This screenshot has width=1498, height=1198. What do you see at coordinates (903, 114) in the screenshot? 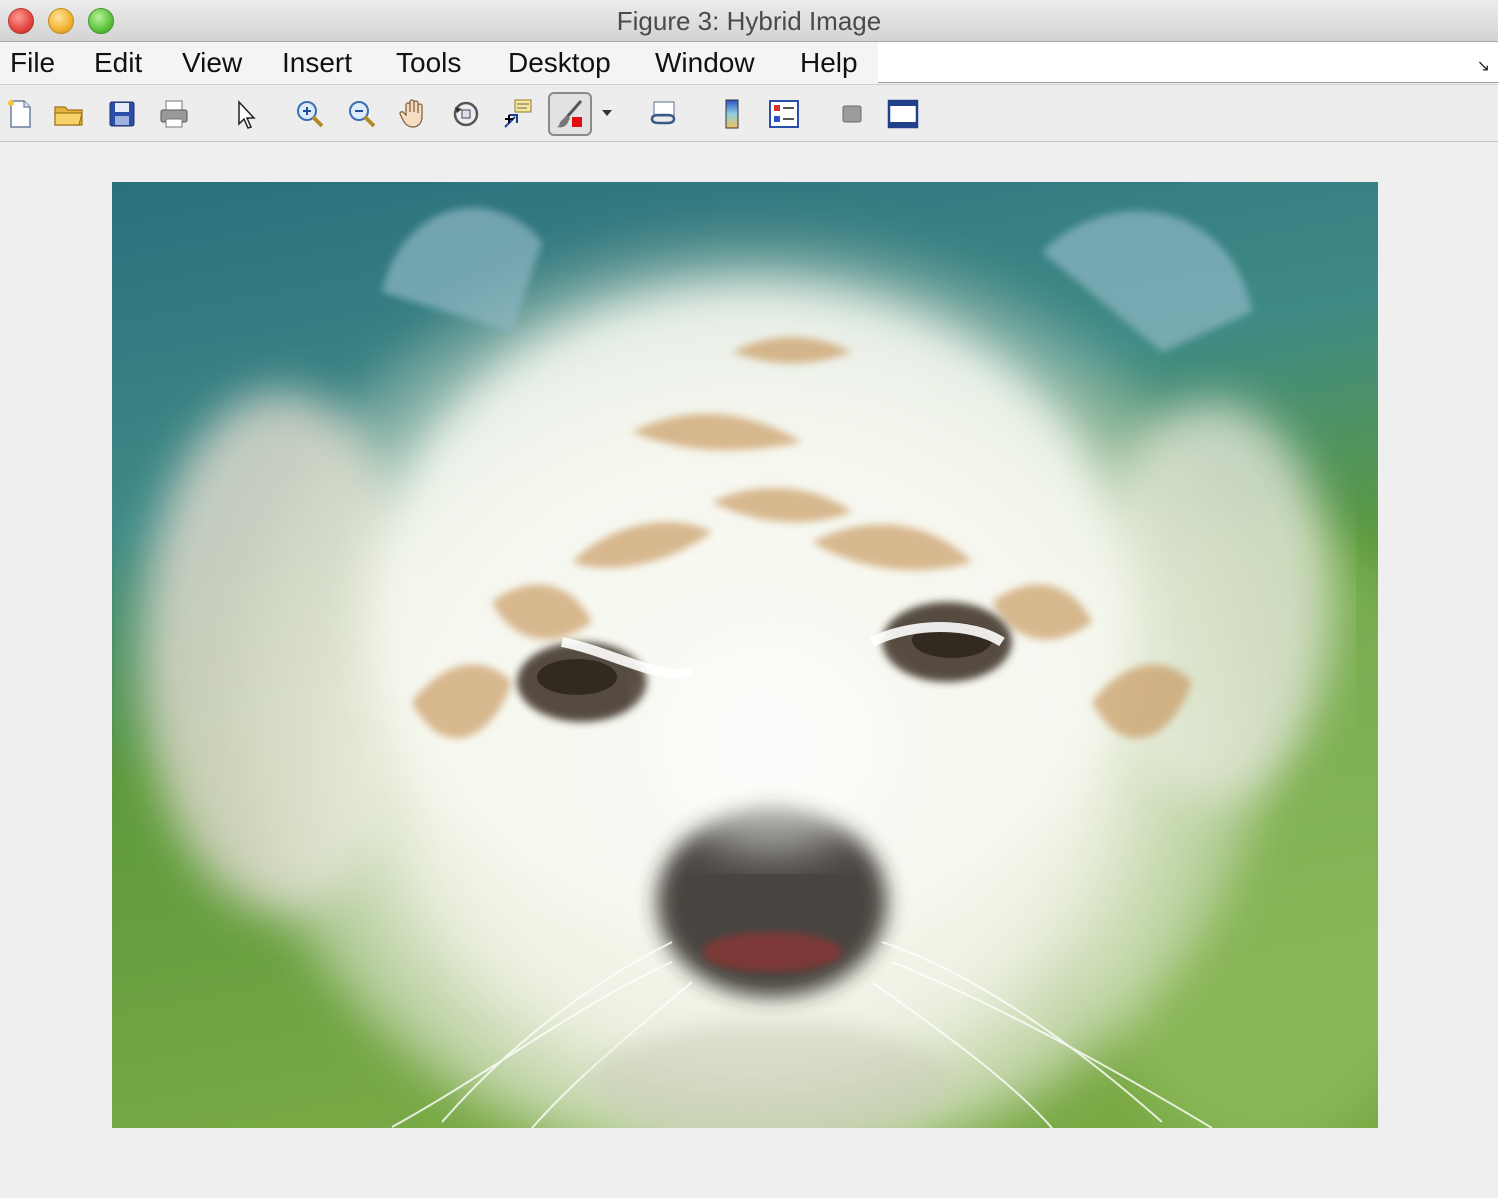
I see `show-tools-icon` at bounding box center [903, 114].